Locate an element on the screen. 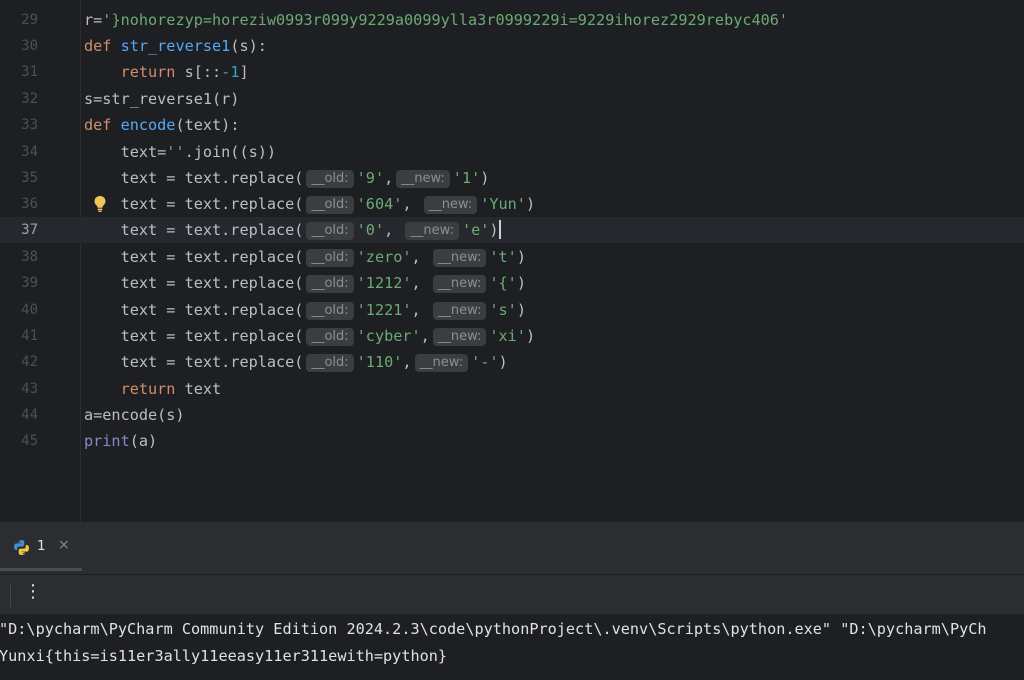 This screenshot has width=1024, height=680. text-caret is located at coordinates (499, 229).